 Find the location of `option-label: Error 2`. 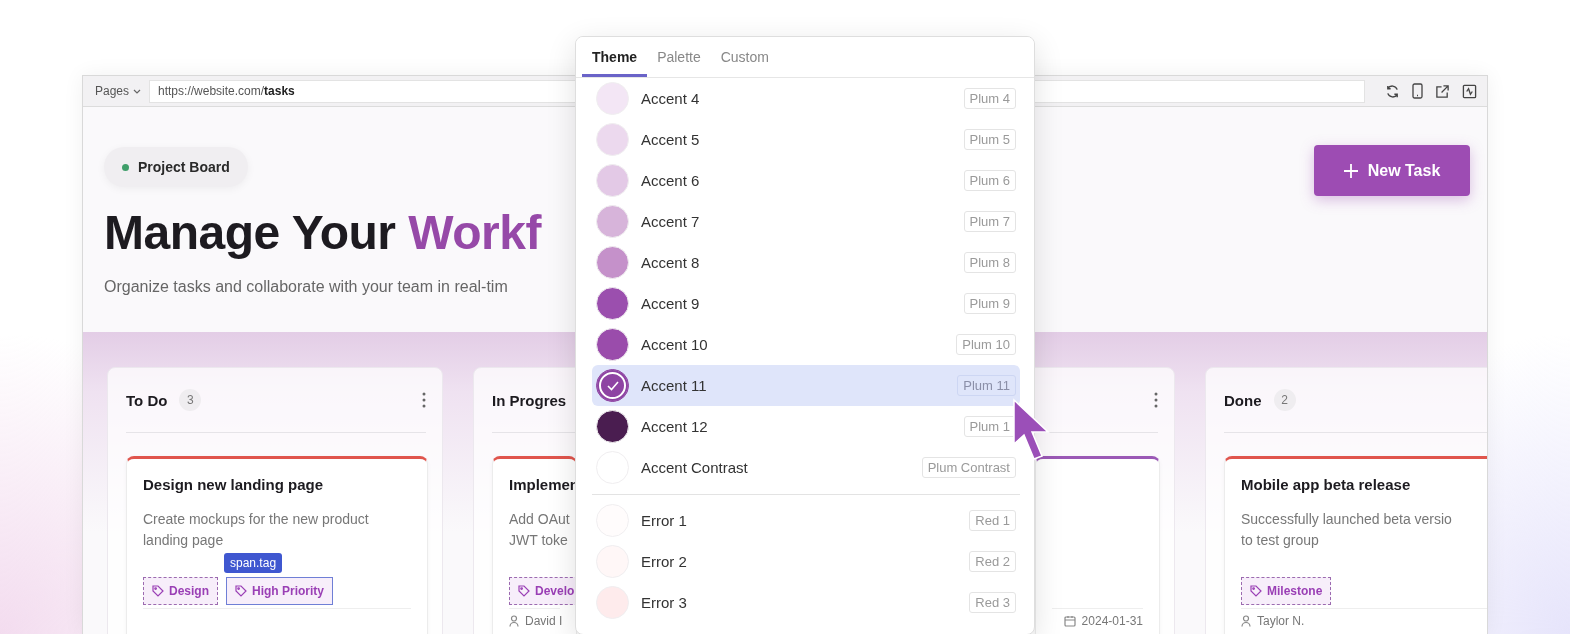

option-label: Error 2 is located at coordinates (664, 561).